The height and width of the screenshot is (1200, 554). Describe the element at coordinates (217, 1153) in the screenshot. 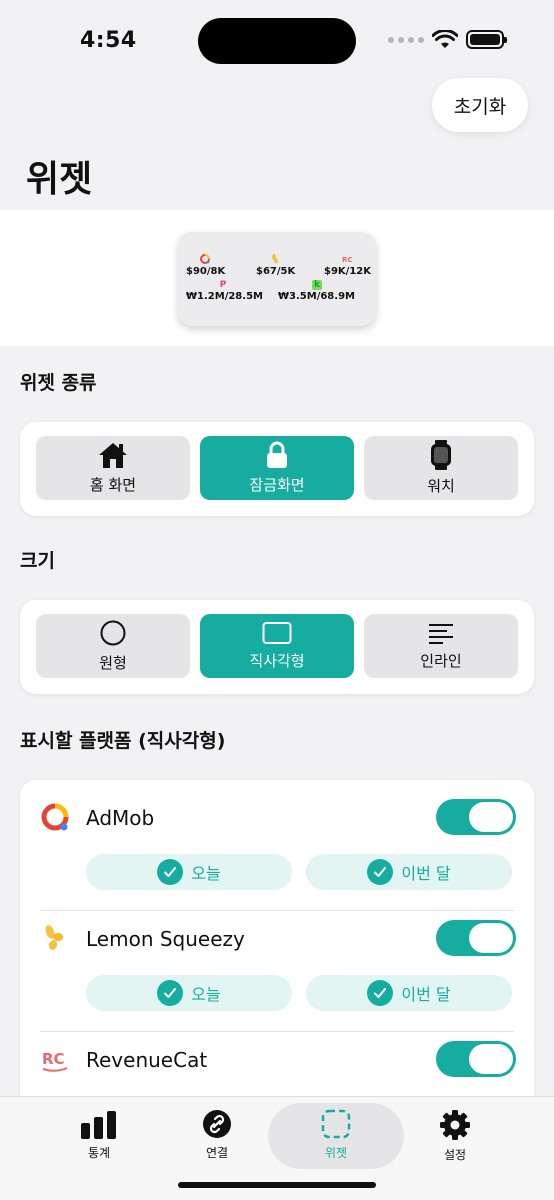

I see `tab-connections-label: 연결` at that location.